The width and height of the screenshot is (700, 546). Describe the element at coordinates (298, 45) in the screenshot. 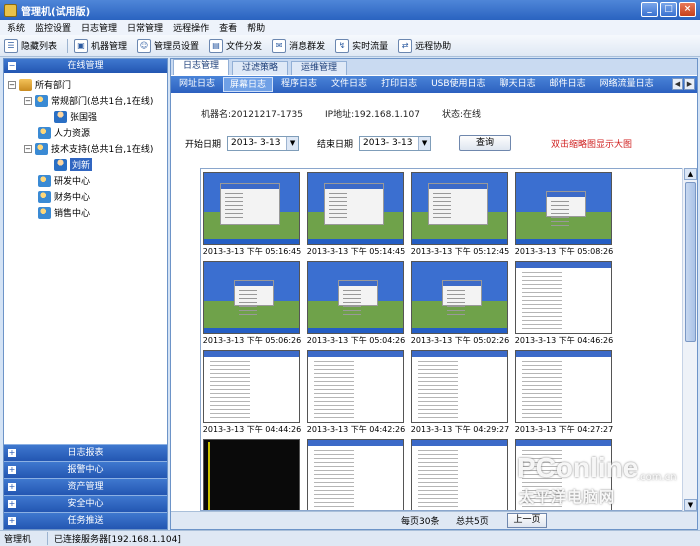

I see `message-broadcast-button: ✉ 消息群发` at that location.